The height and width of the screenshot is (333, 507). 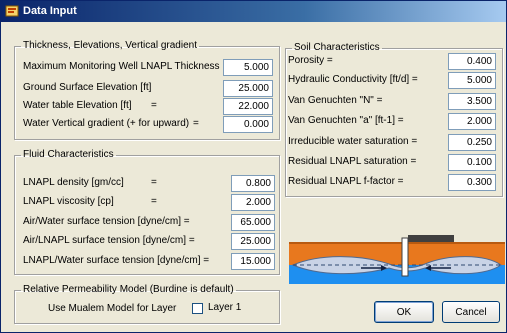 I want to click on lnapl-viscosity-input, so click(x=253, y=202).